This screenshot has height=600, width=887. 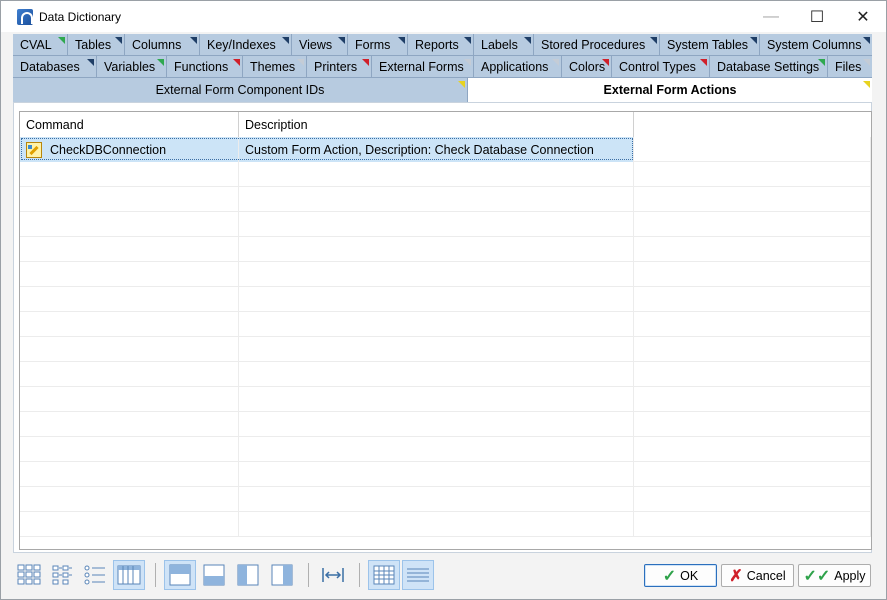 I want to click on column-header-description: Description, so click(x=436, y=124).